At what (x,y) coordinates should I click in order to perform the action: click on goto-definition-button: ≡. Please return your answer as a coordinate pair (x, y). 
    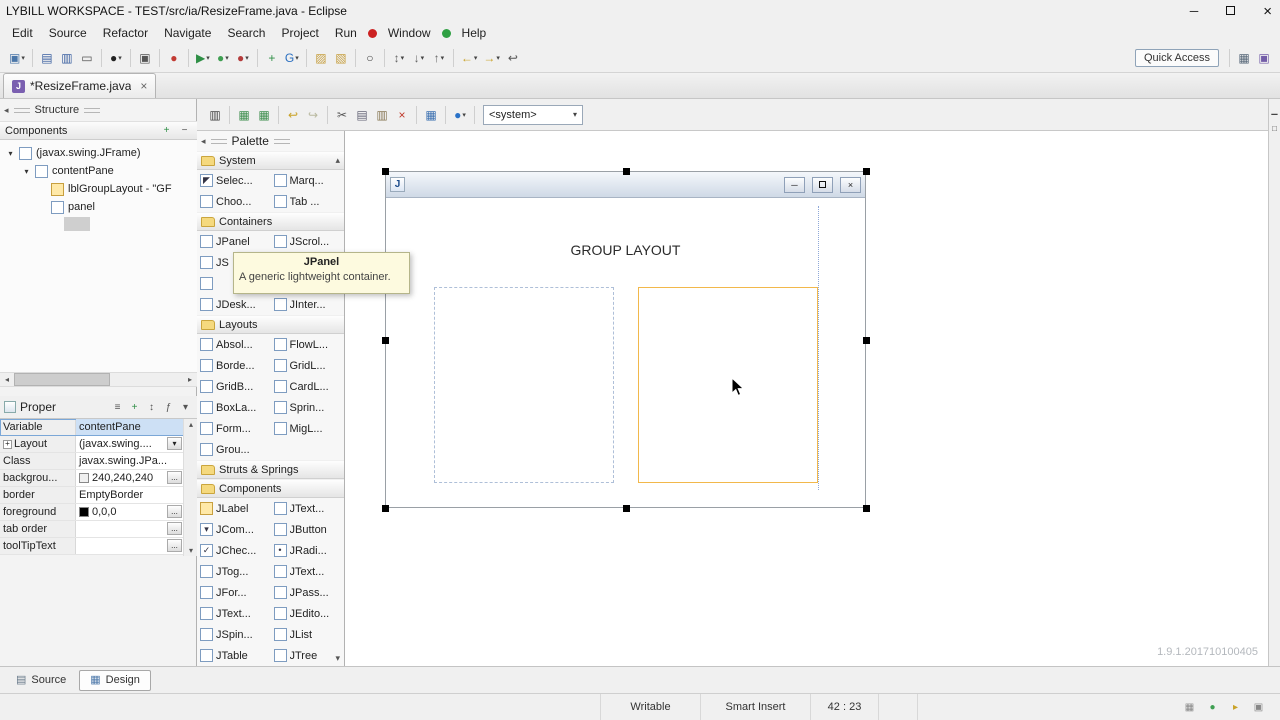
    Looking at the image, I should click on (117, 407).